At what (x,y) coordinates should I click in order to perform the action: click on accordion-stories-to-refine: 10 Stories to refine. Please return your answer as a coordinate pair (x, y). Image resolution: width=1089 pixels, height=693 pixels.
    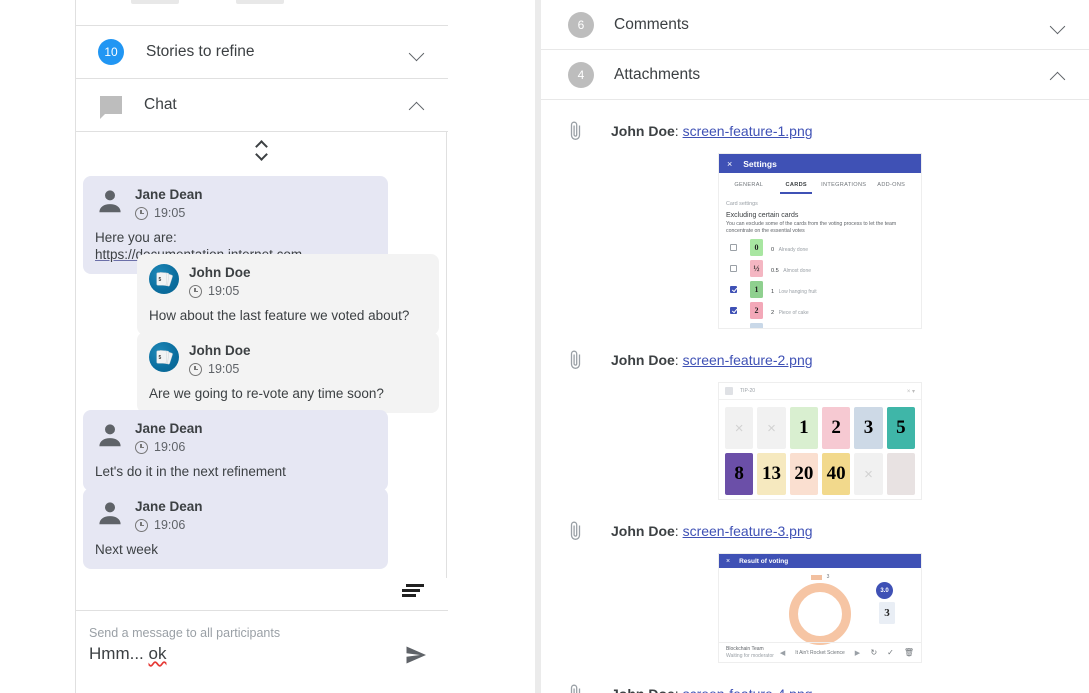
    Looking at the image, I should click on (262, 52).